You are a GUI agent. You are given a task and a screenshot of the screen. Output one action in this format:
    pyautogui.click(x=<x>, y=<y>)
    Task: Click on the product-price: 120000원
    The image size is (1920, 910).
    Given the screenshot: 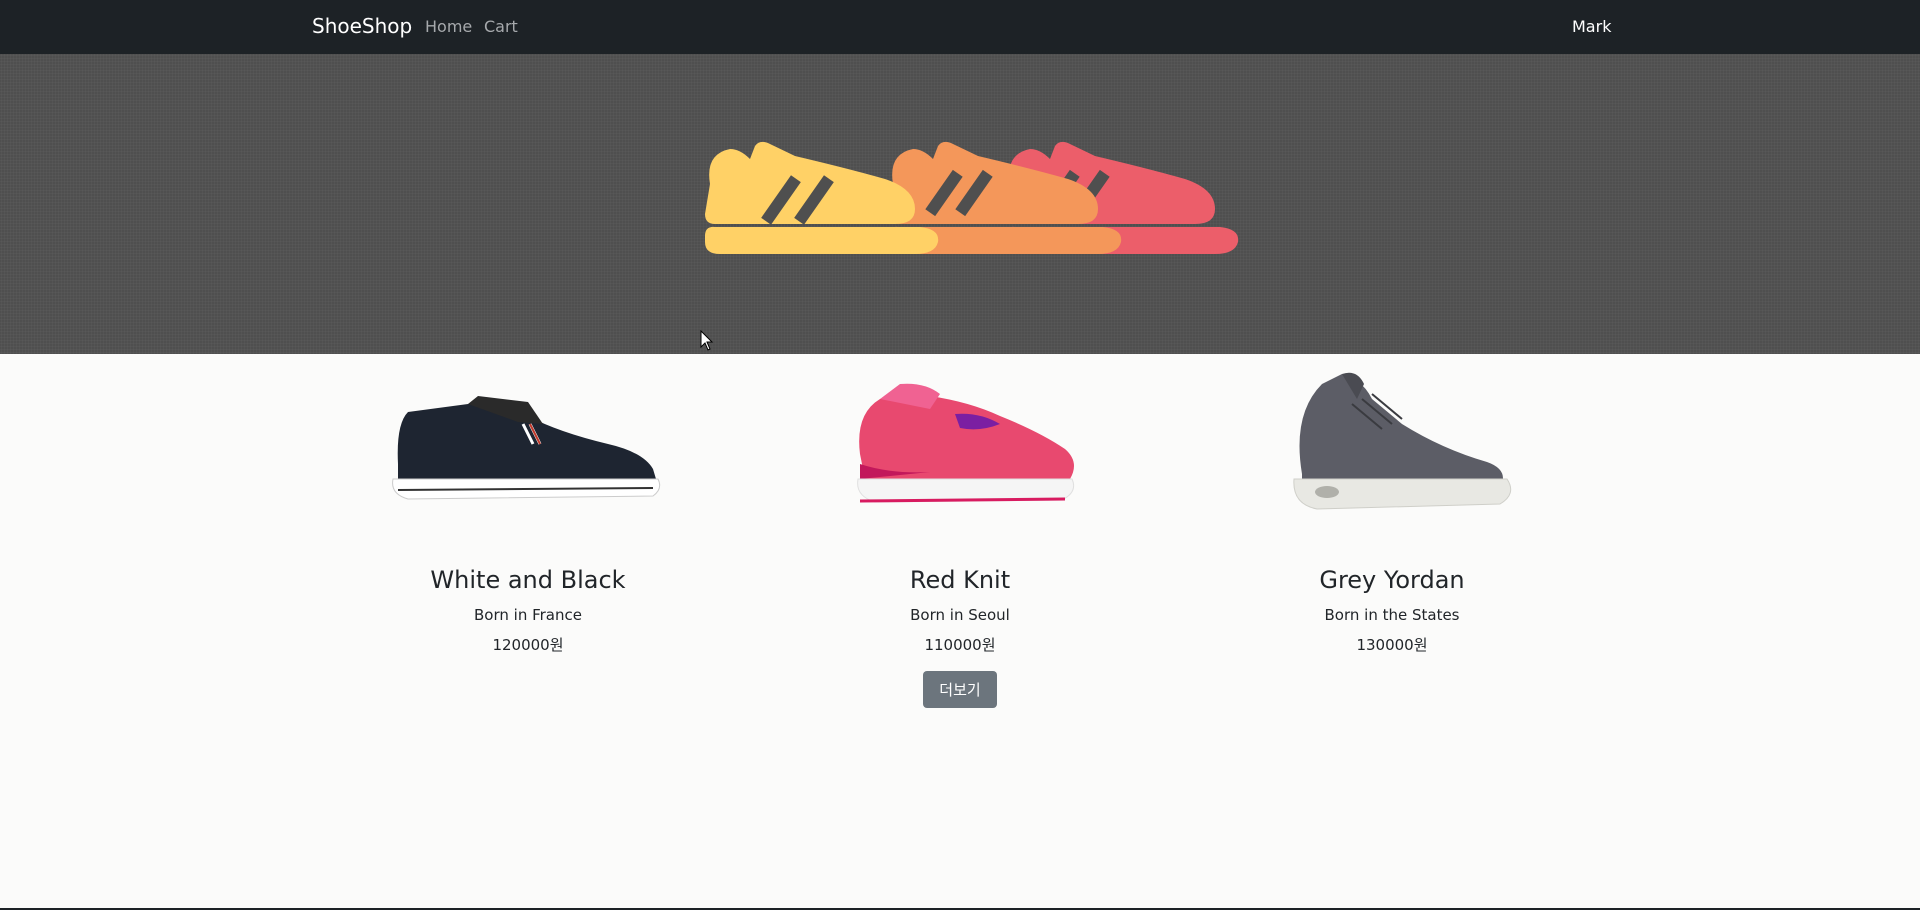 What is the action you would take?
    pyautogui.click(x=528, y=645)
    